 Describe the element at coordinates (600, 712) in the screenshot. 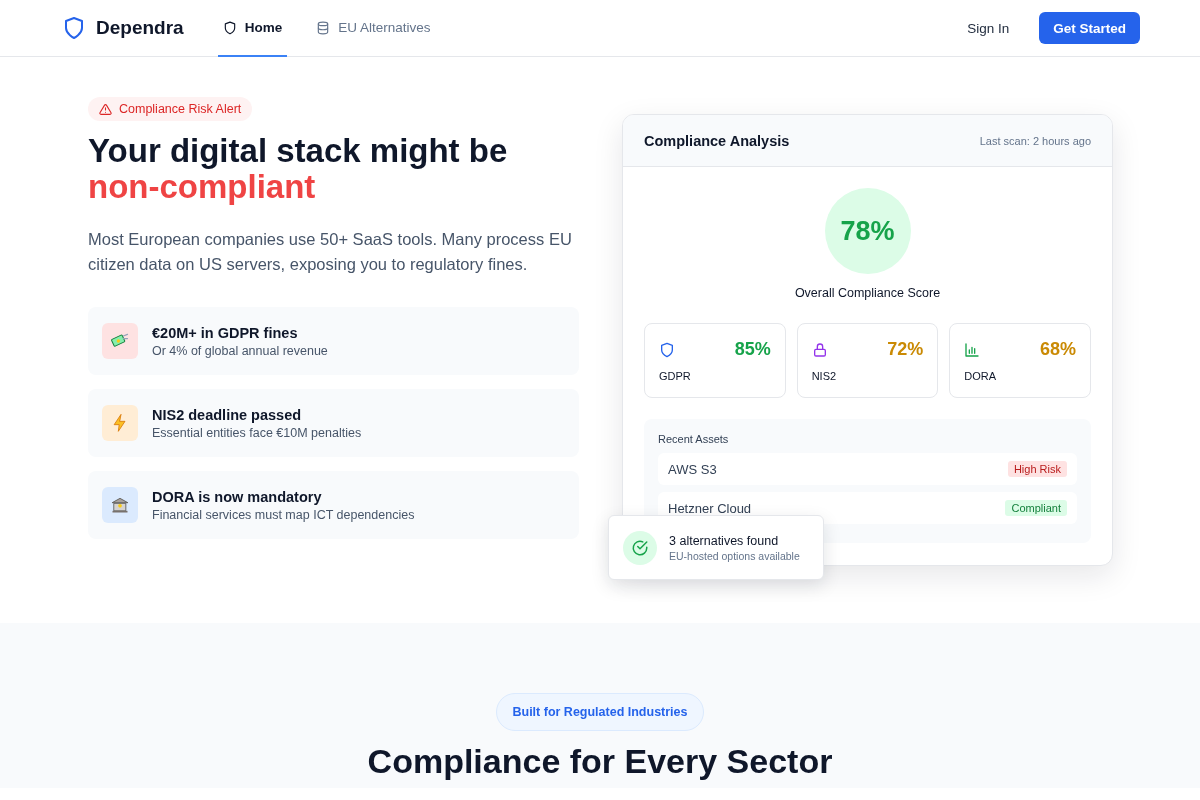

I see `section-pill: Built for Regulated Industries` at that location.